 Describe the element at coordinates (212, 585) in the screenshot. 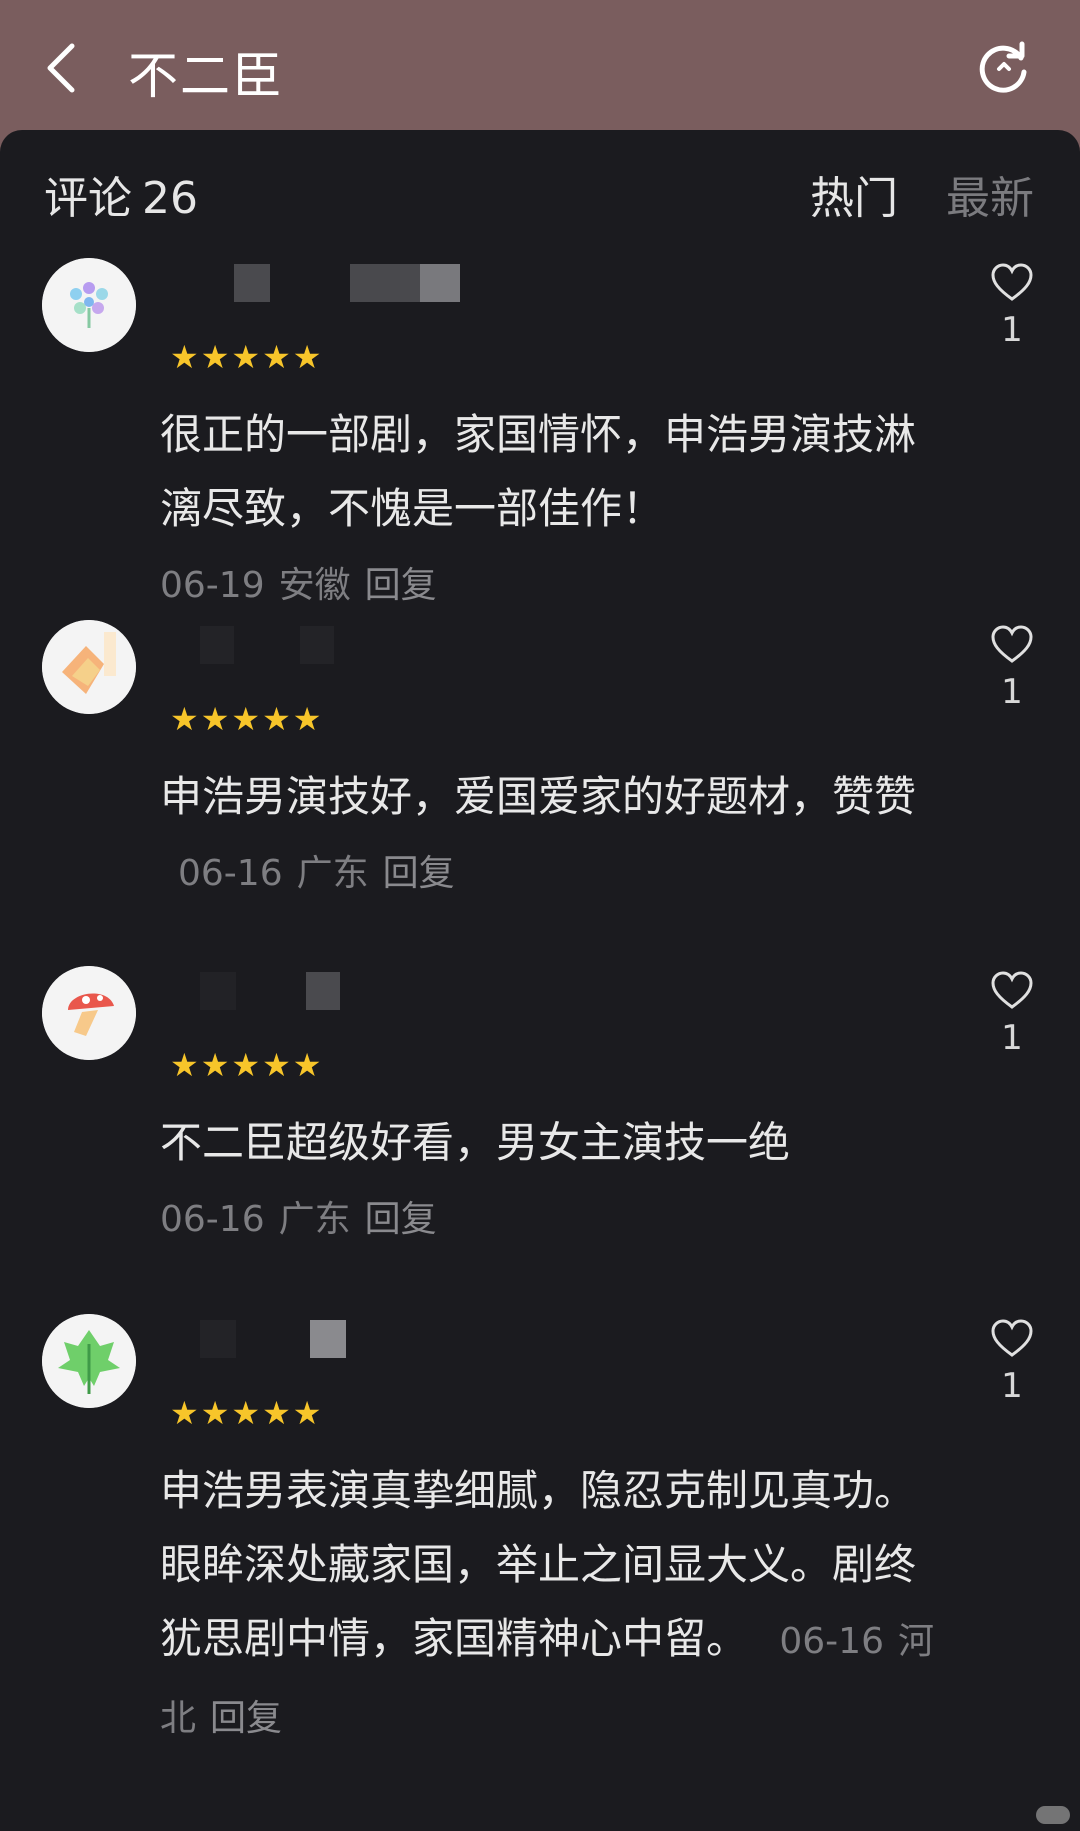

I see `comment-date: 06-19` at that location.